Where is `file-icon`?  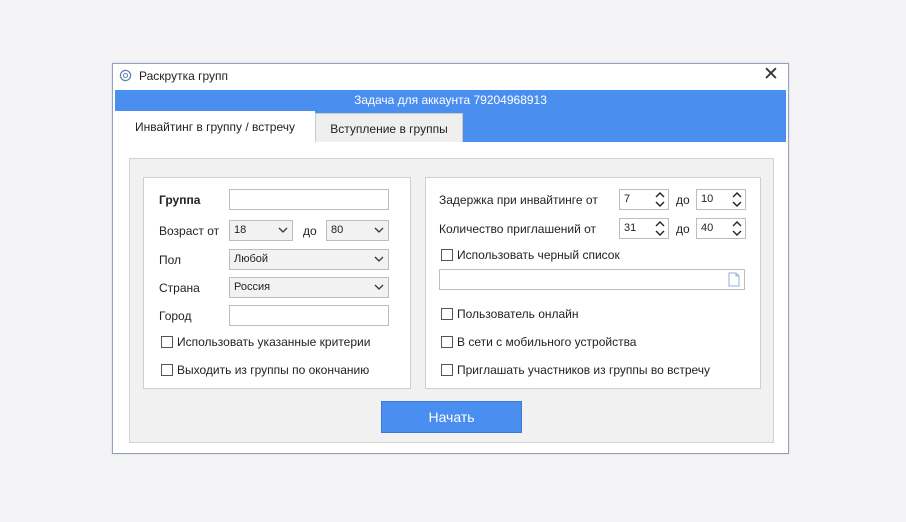
file-icon is located at coordinates (734, 279).